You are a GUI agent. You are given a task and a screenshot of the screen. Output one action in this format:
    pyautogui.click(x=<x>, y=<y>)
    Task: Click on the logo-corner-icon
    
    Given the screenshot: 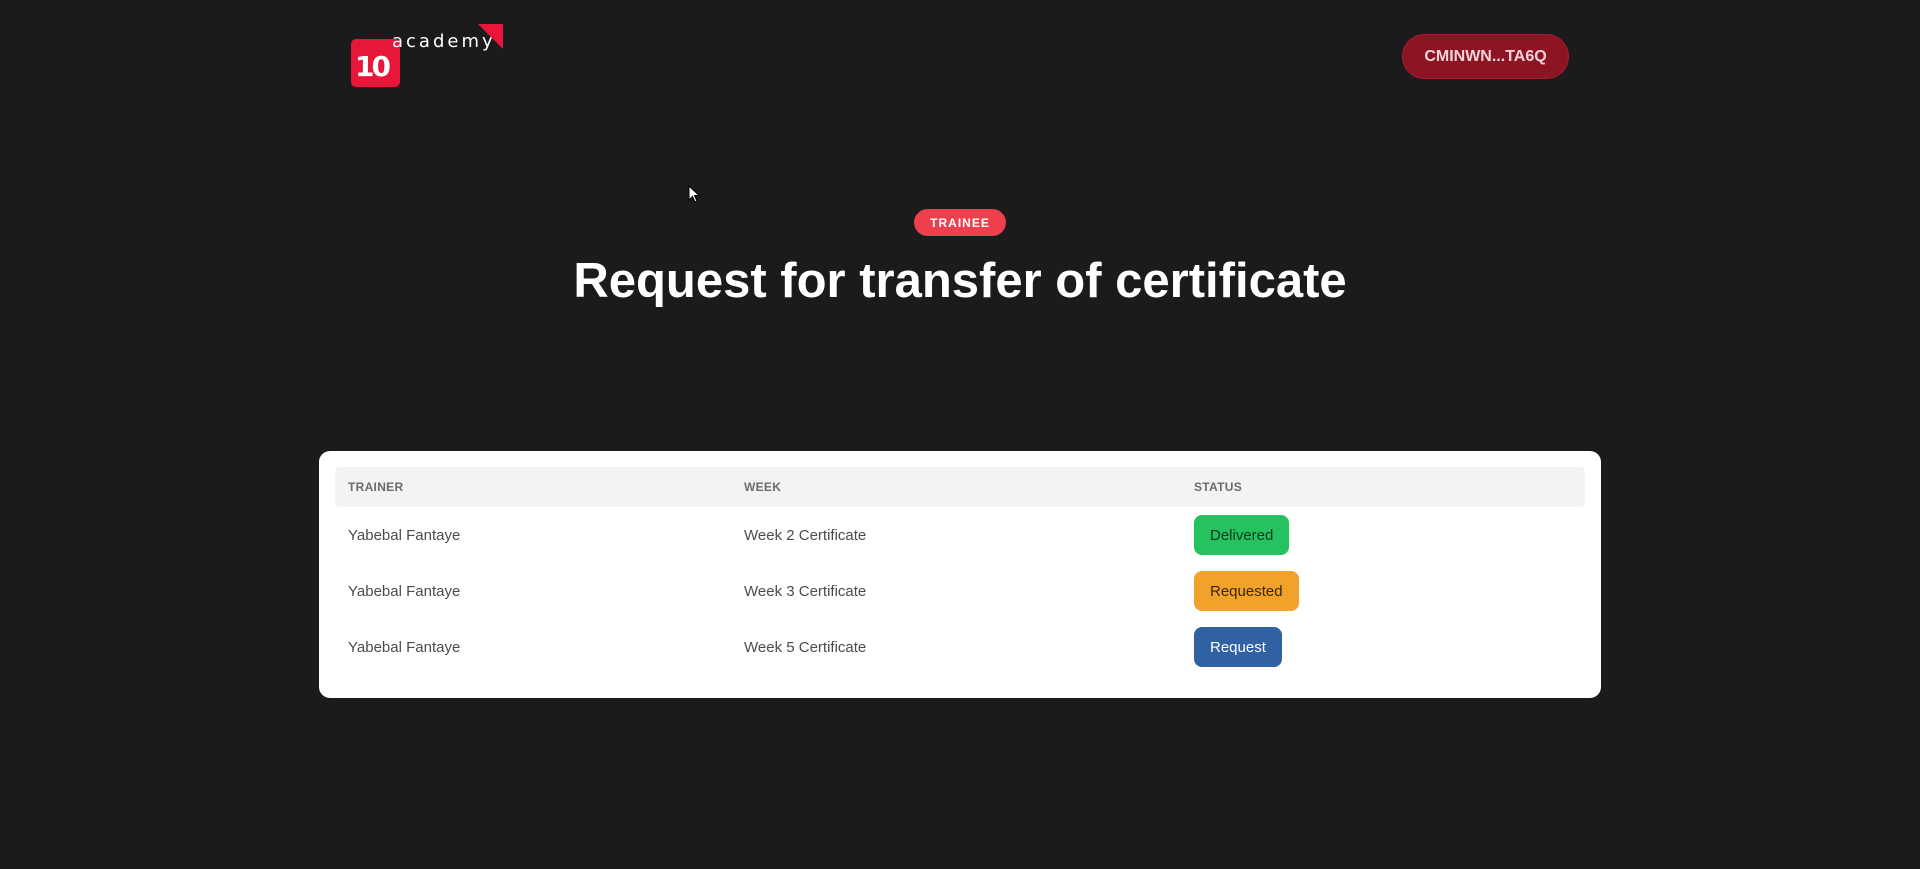 What is the action you would take?
    pyautogui.click(x=490, y=36)
    